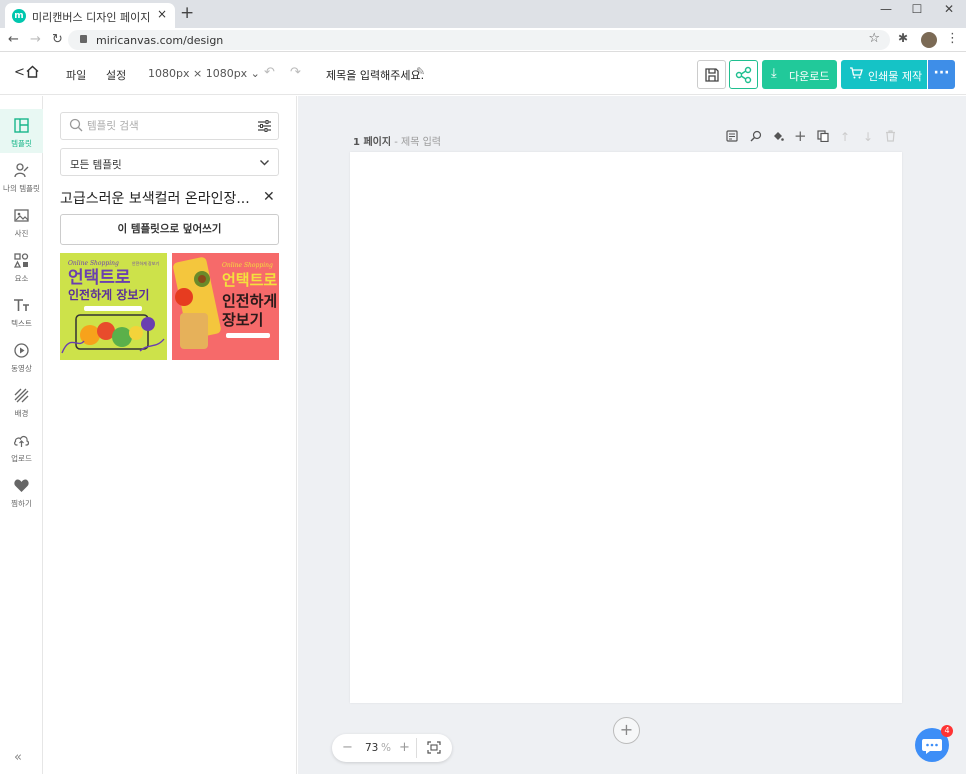 The height and width of the screenshot is (774, 966). I want to click on sidebar-label: 사진, so click(21, 233).